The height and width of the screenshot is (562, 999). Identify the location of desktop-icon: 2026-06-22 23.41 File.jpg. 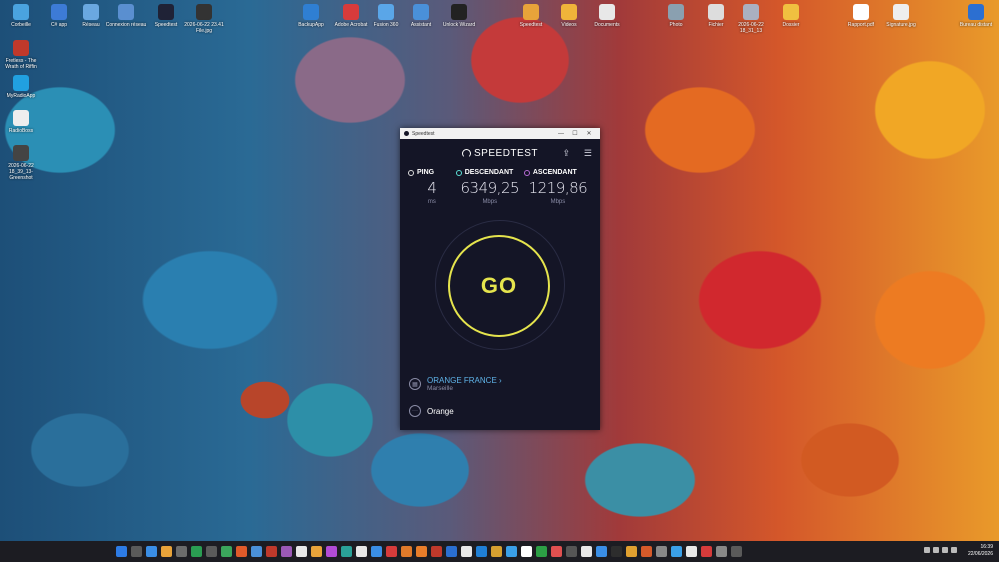
(204, 19).